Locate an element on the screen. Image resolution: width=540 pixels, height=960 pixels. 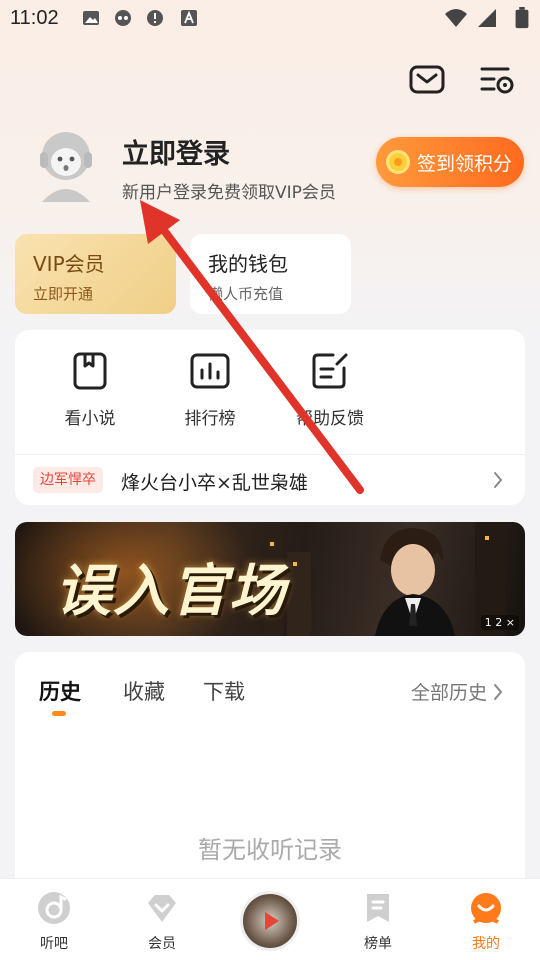
wallet-subtitle: 懒人币充值 is located at coordinates (246, 294).